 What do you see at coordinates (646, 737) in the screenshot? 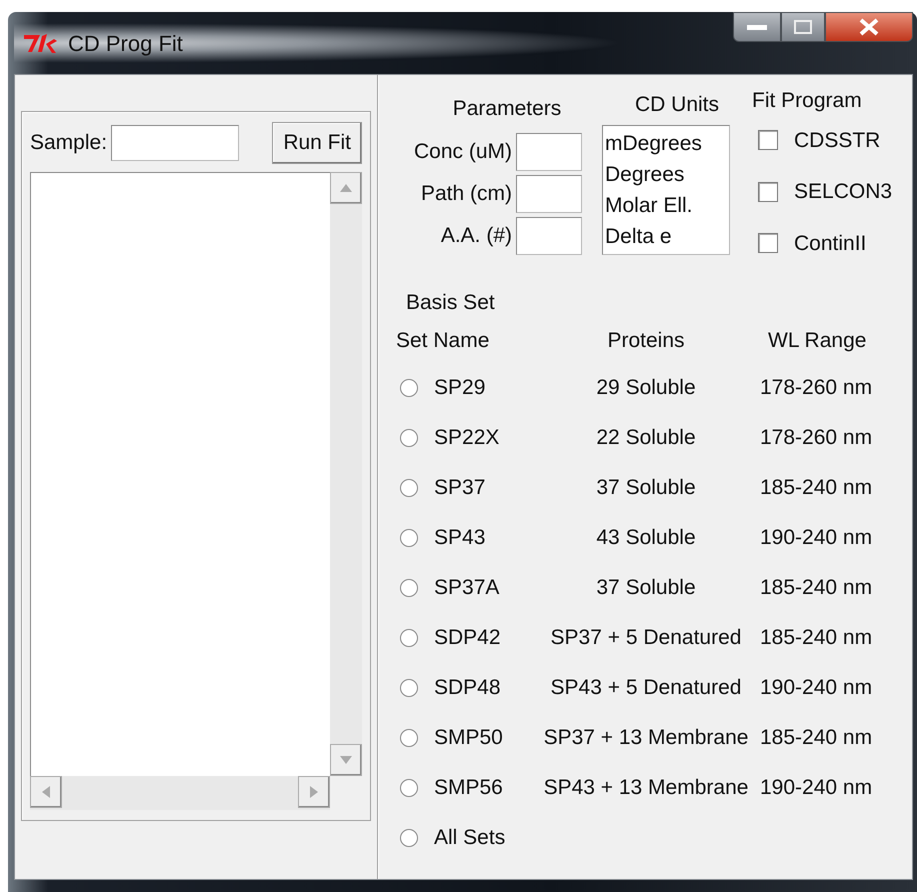
I see `proteins-cell: SP37 + 13 Membrane` at bounding box center [646, 737].